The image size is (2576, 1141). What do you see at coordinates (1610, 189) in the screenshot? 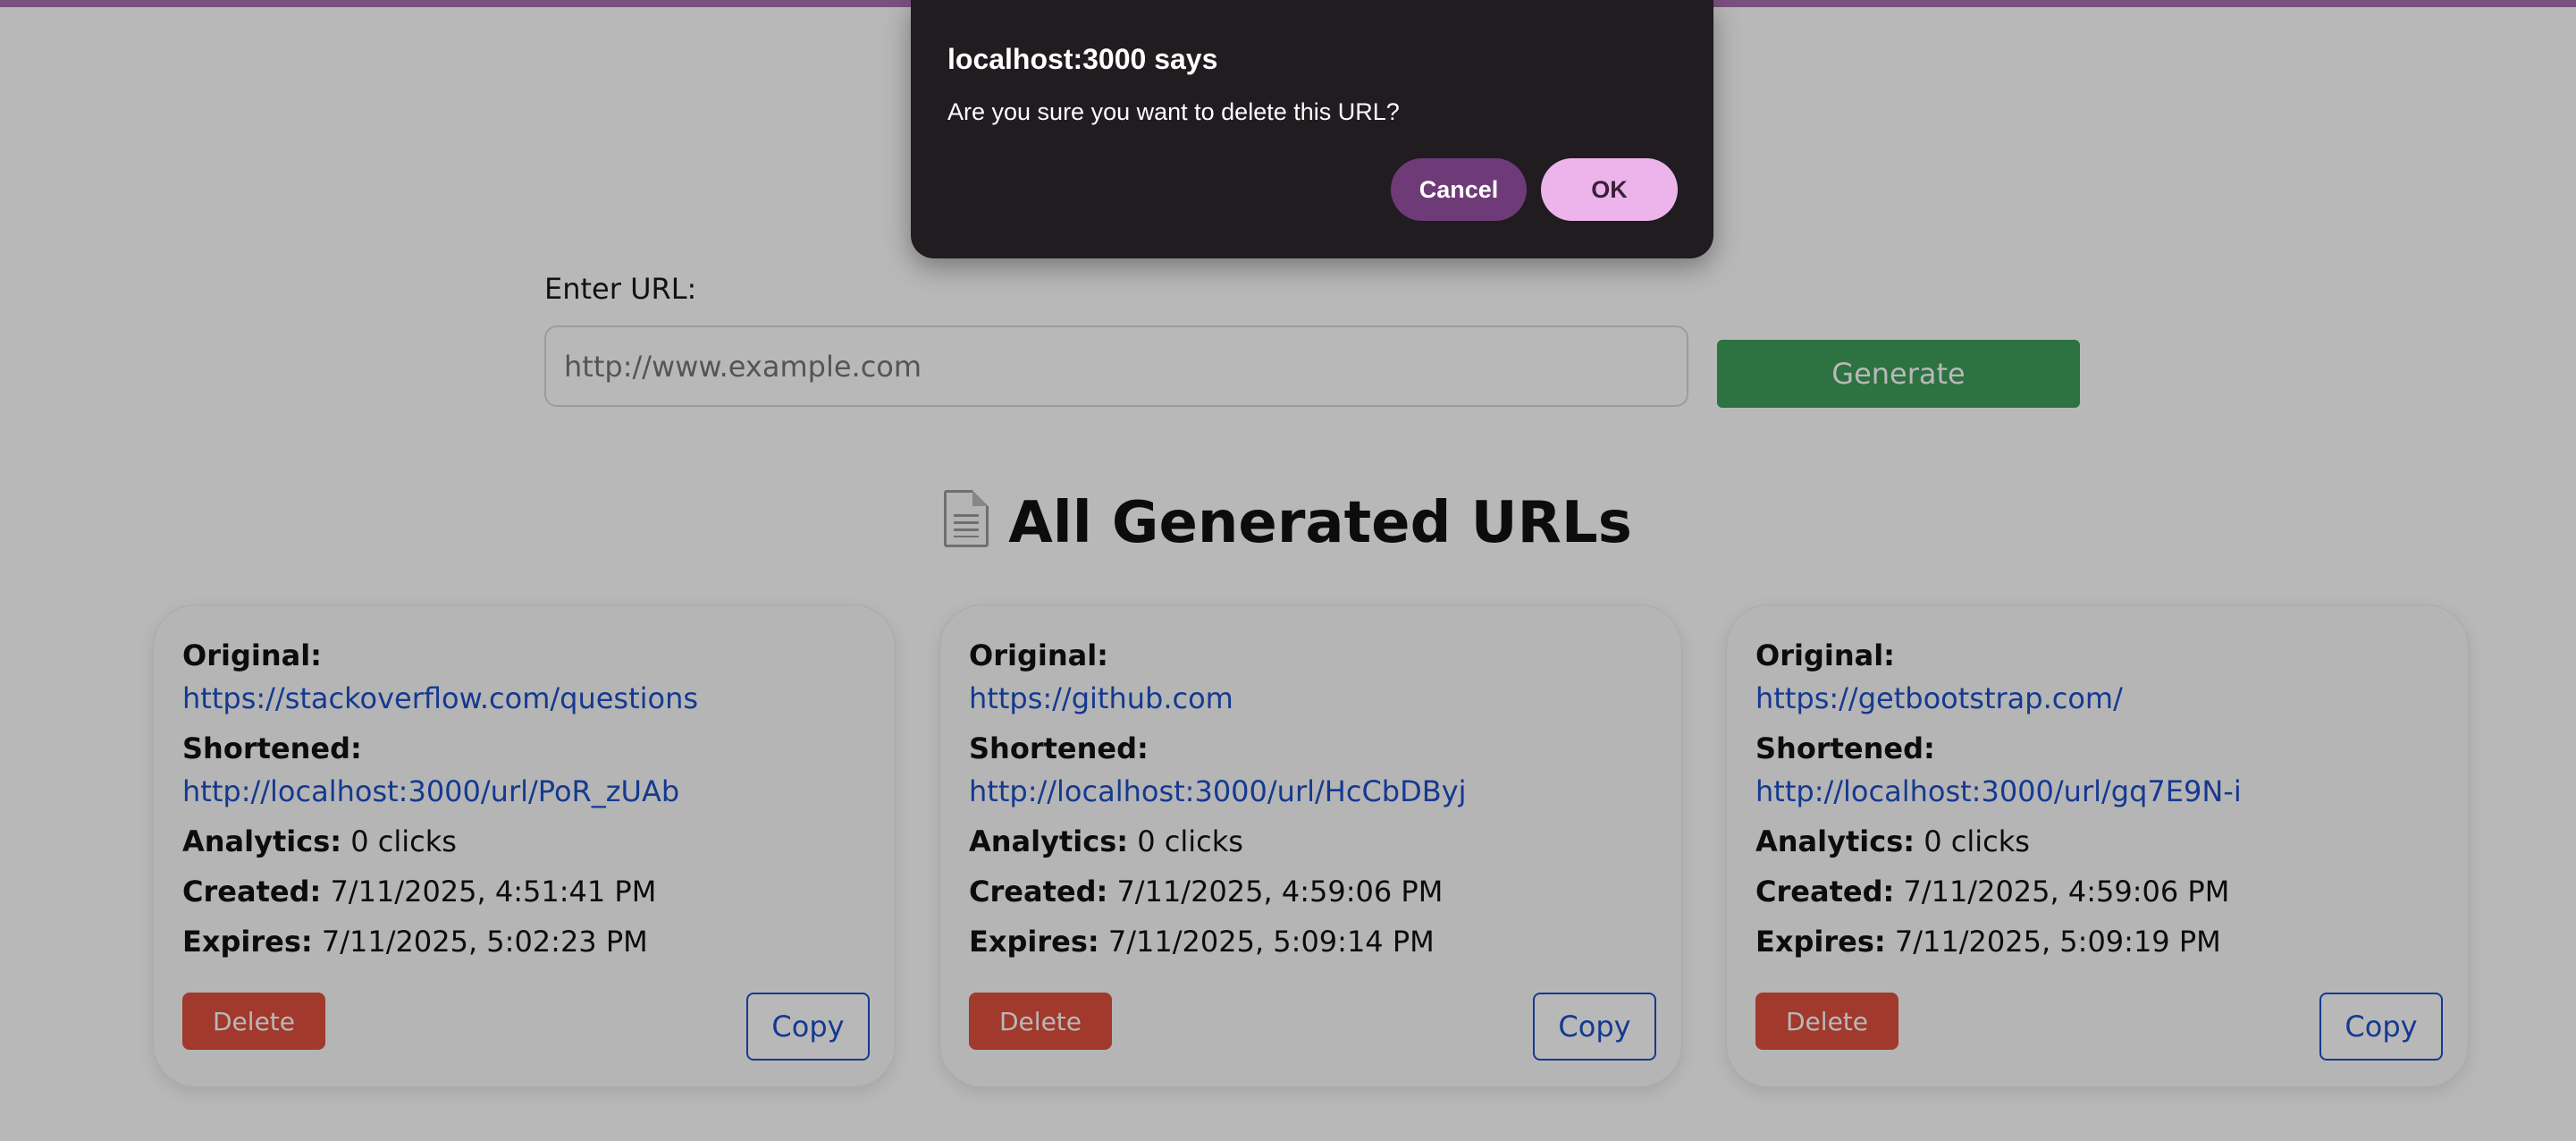
I see `dialog-ok-button: OK` at bounding box center [1610, 189].